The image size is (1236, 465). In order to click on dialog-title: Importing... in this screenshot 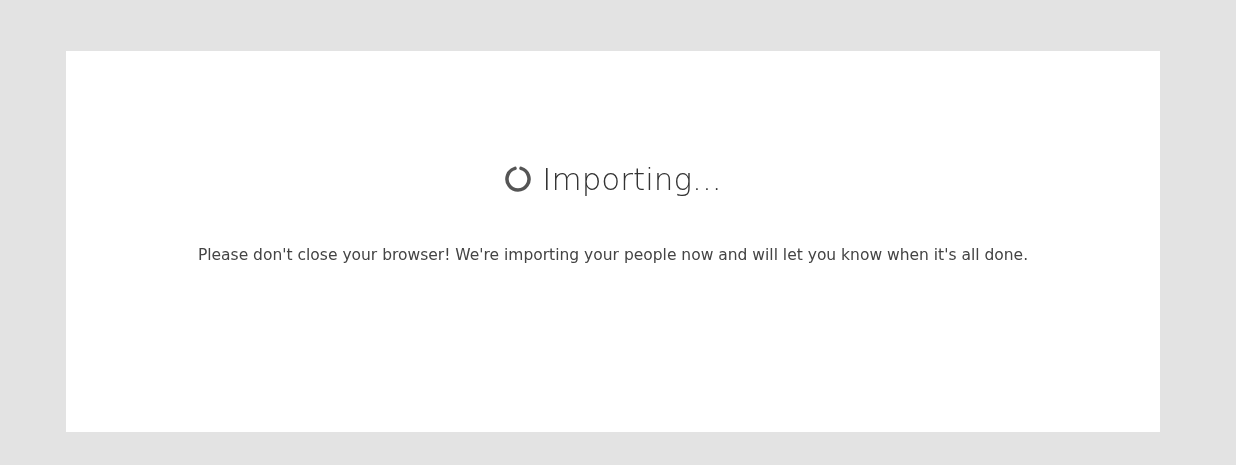, I will do `click(632, 179)`.